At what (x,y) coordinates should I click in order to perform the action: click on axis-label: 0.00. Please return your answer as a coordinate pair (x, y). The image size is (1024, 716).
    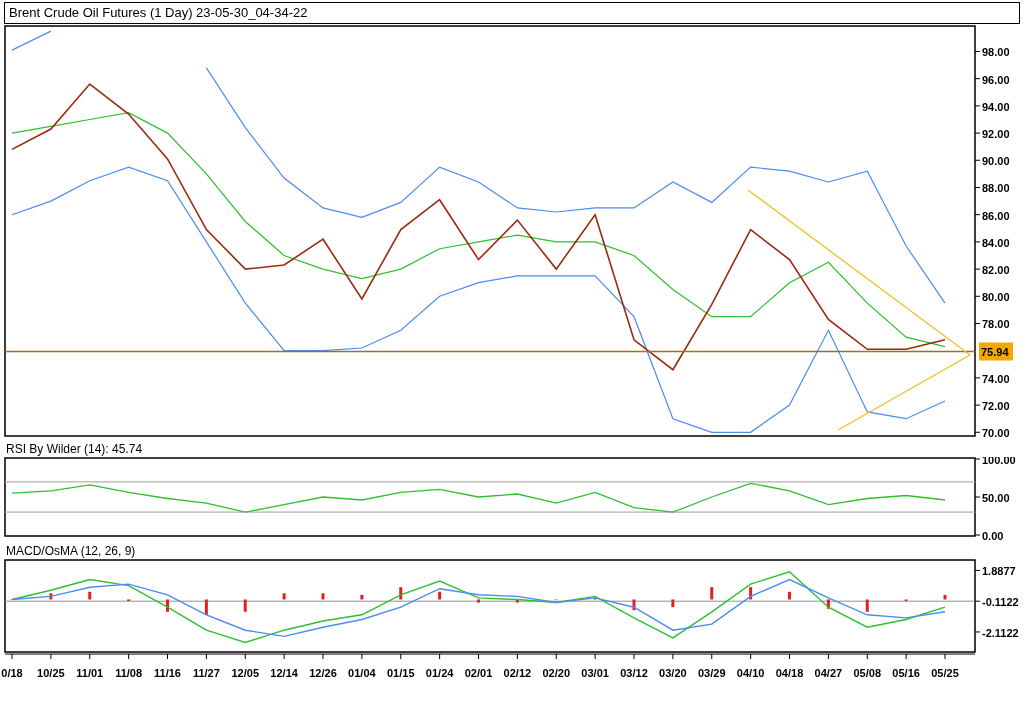
    Looking at the image, I should click on (989, 536).